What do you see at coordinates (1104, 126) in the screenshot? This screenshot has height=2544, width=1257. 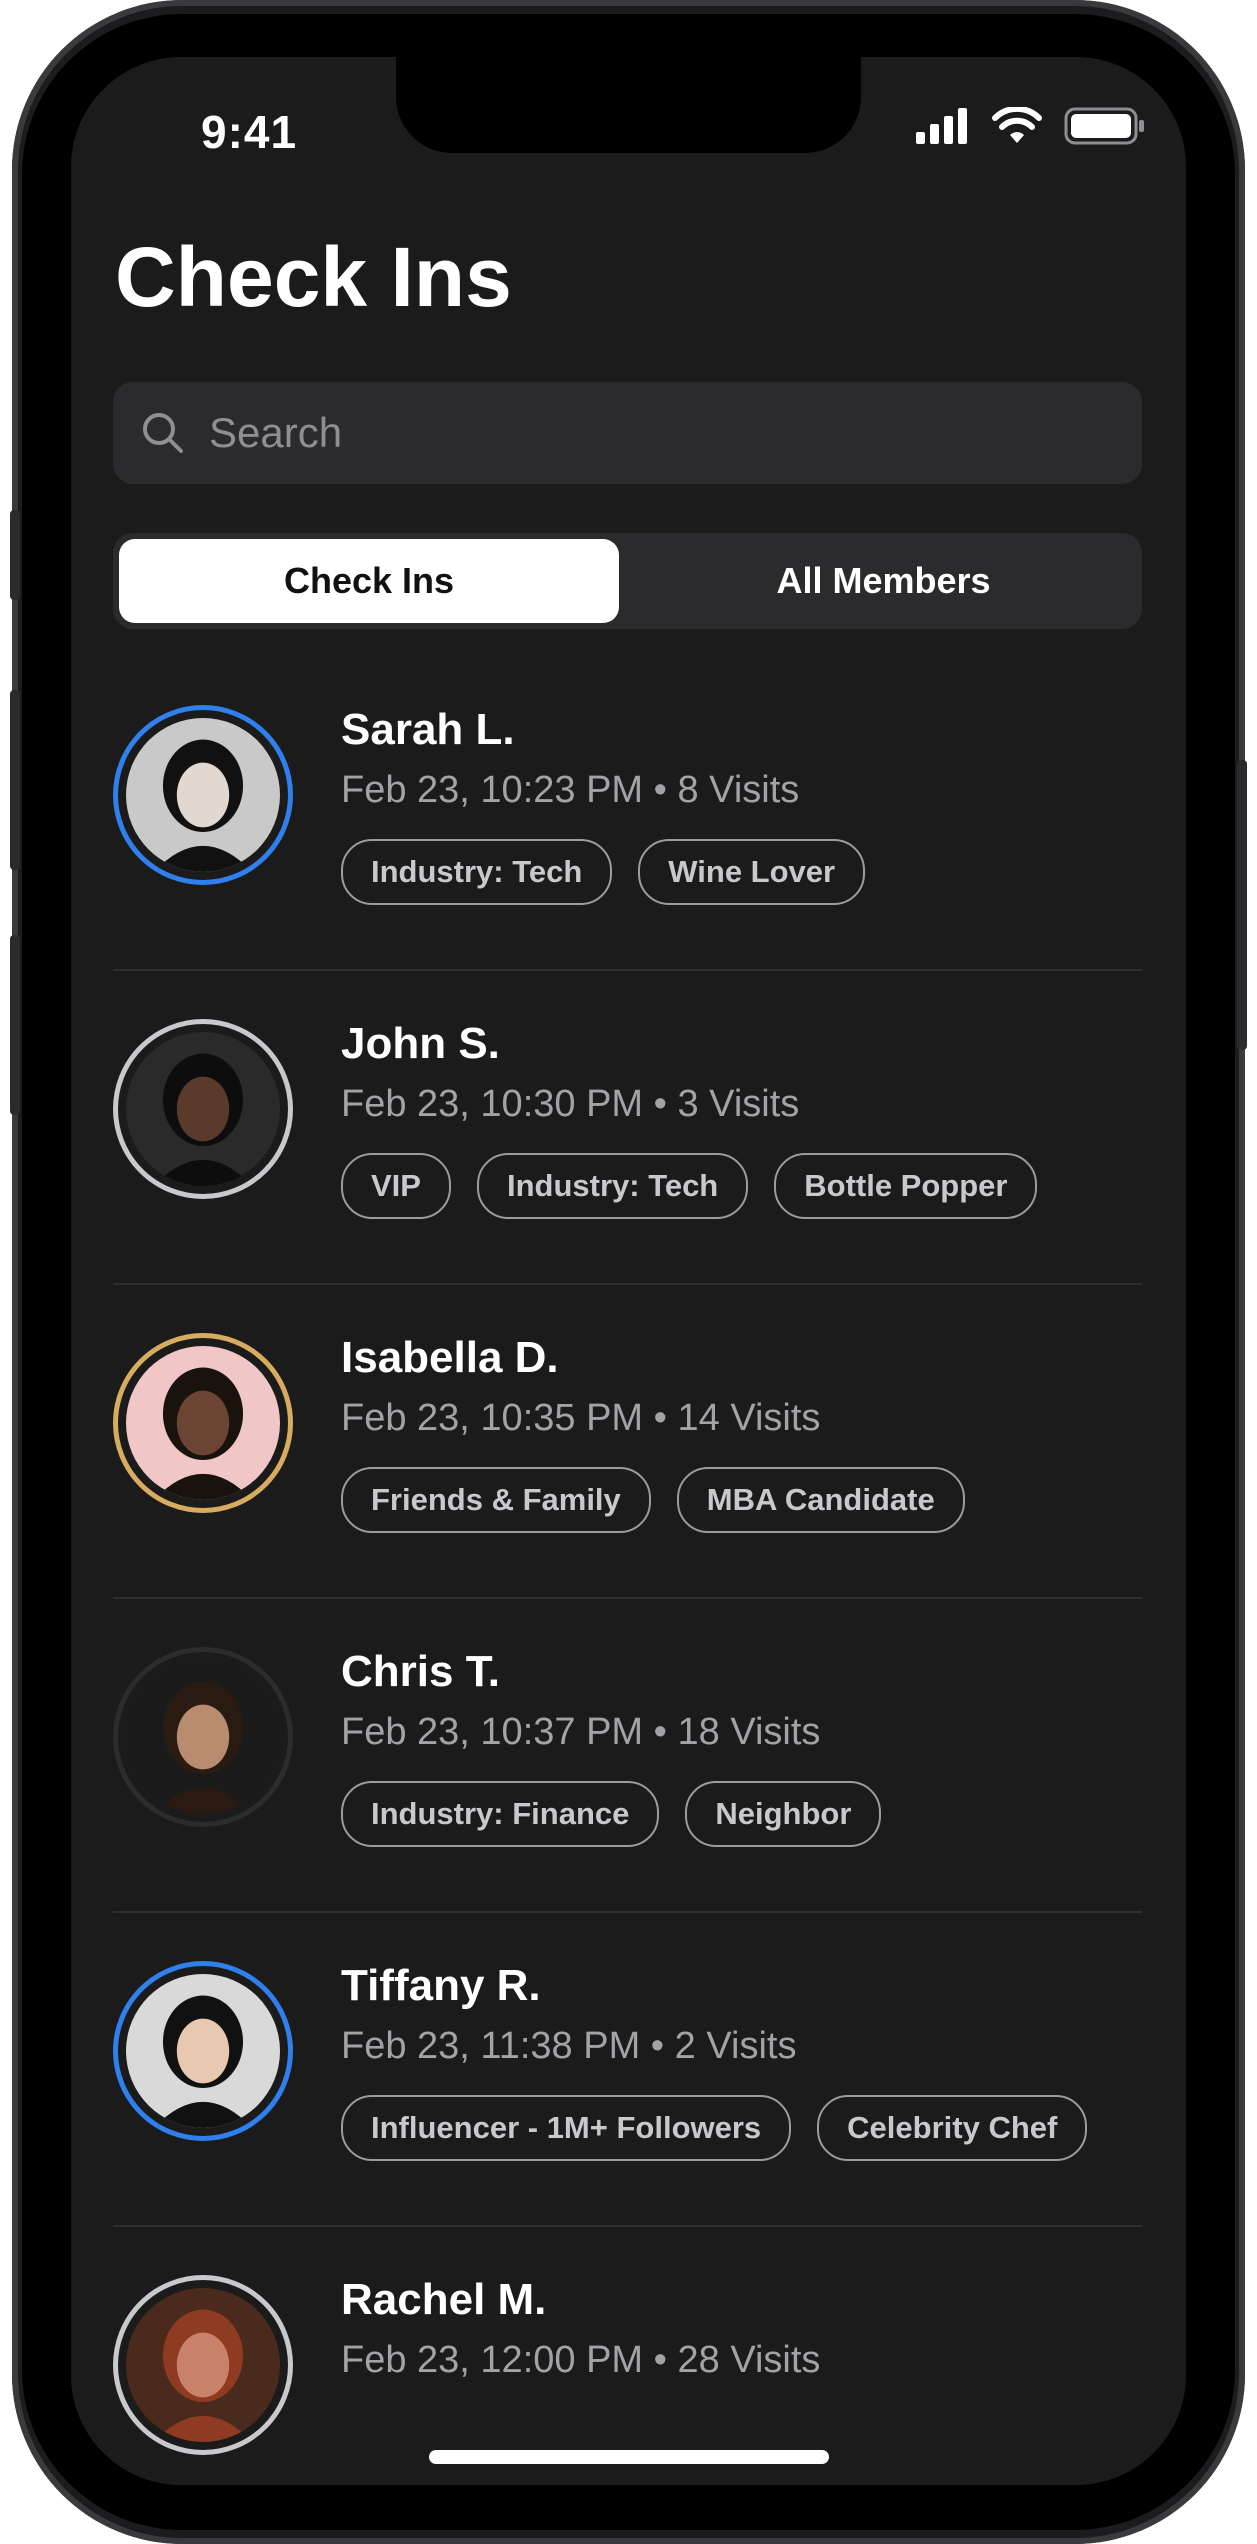 I see `battery-icon` at bounding box center [1104, 126].